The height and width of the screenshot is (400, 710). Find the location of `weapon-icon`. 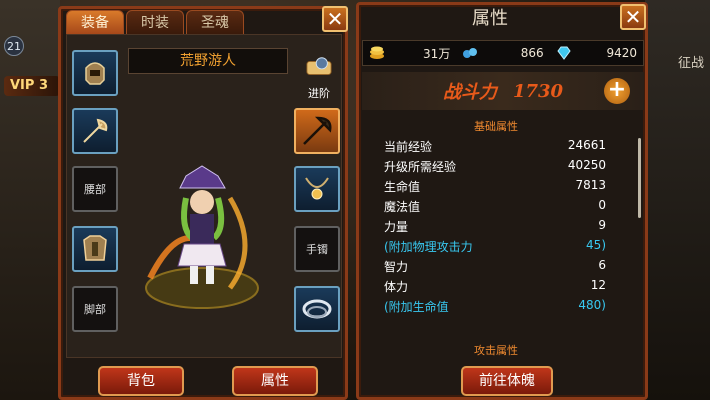

weapon-icon is located at coordinates (317, 130).